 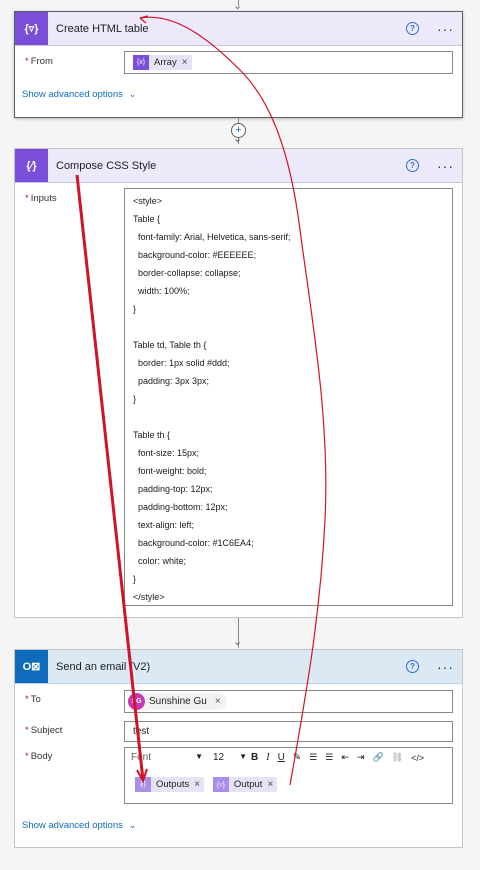 I want to click on annotation-thick-line, so click(x=110, y=477).